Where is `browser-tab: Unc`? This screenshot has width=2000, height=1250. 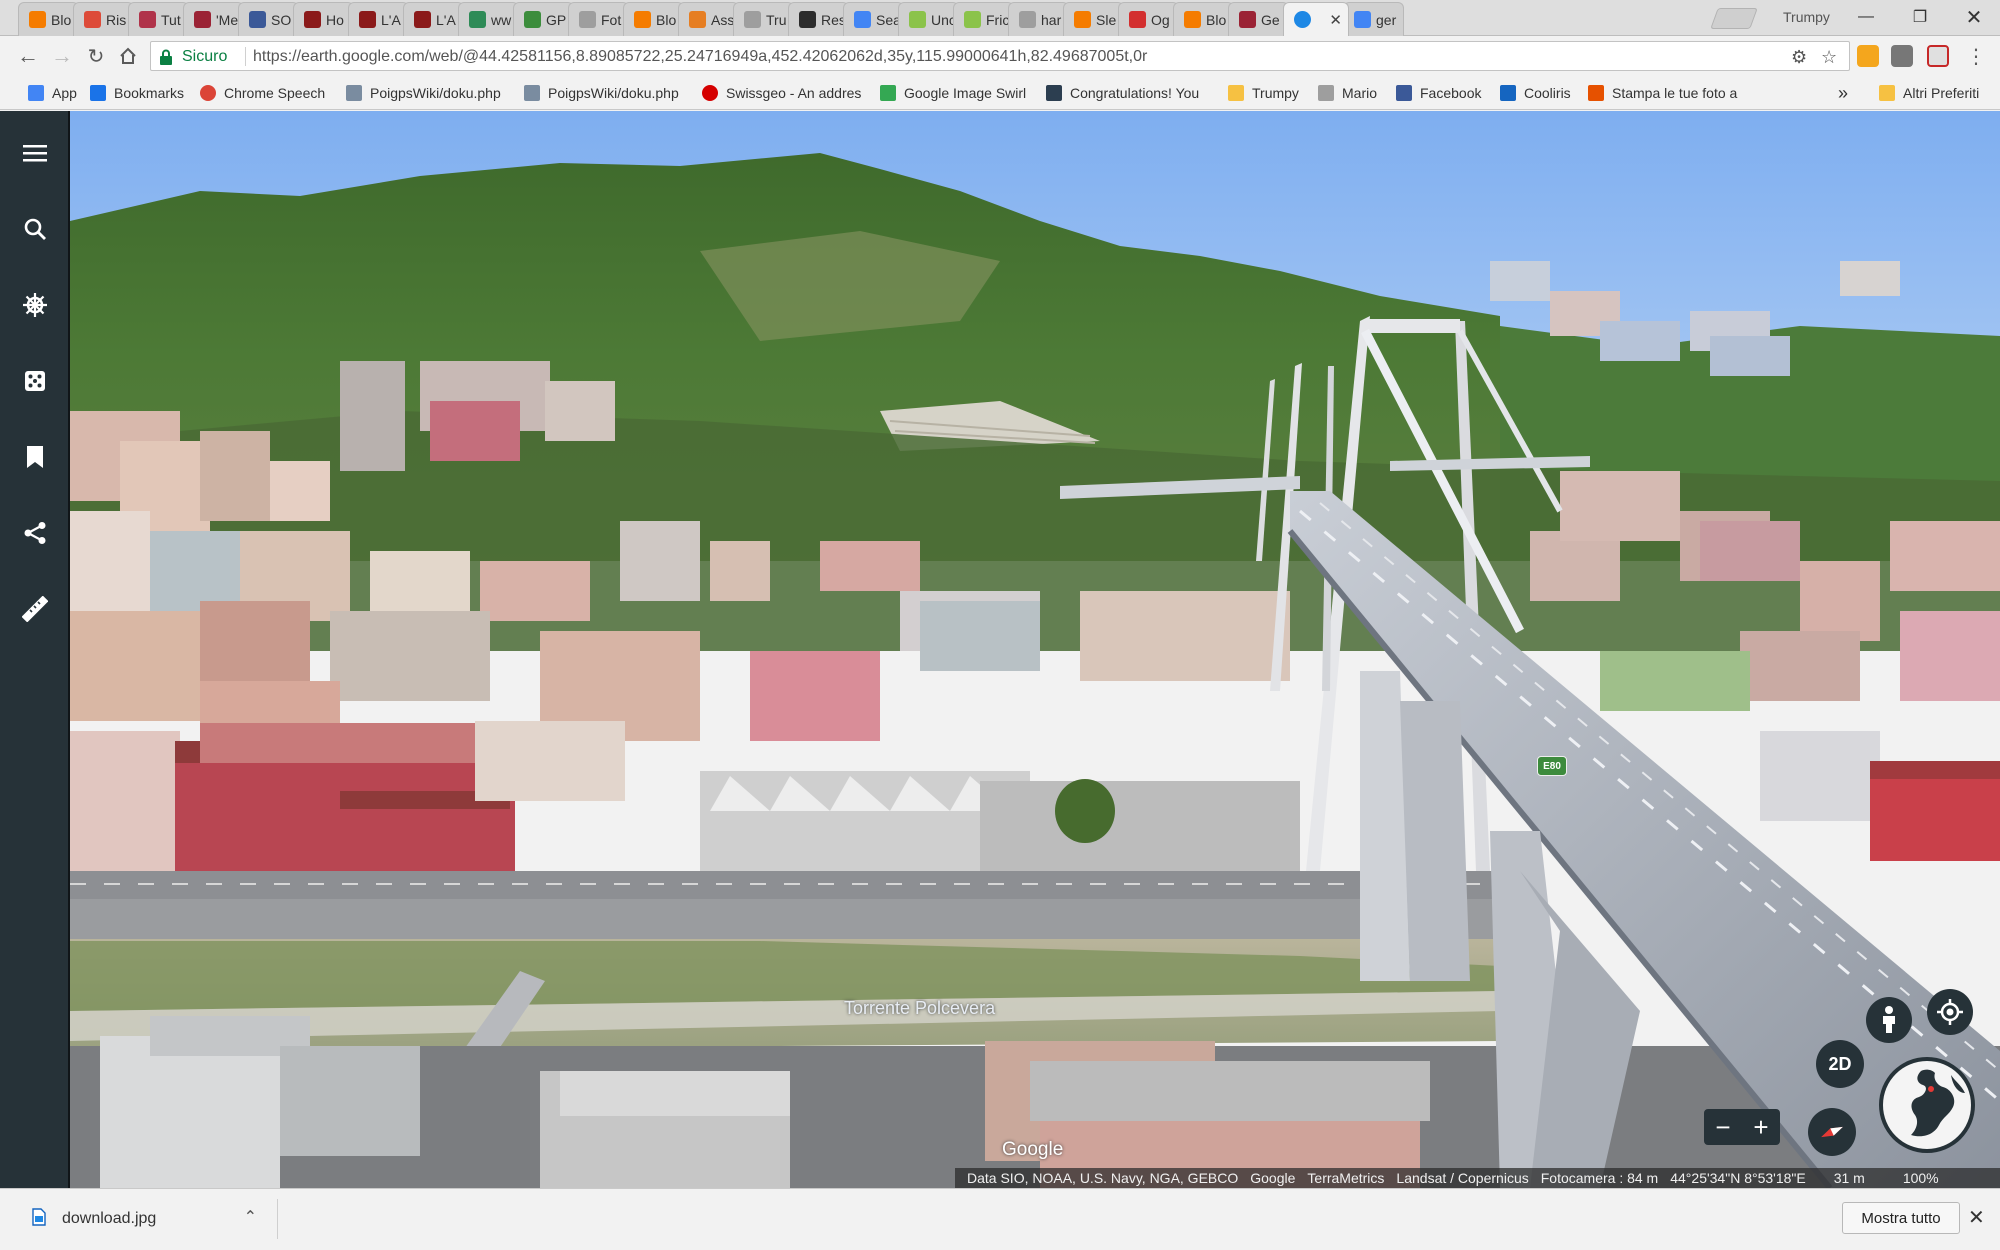 browser-tab: Unc is located at coordinates (928, 19).